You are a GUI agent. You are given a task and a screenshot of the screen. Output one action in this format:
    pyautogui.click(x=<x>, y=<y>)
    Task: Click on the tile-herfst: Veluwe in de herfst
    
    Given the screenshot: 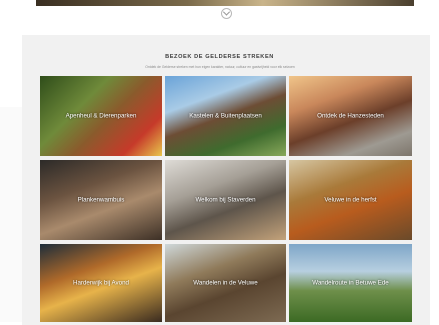 What is the action you would take?
    pyautogui.click(x=350, y=200)
    